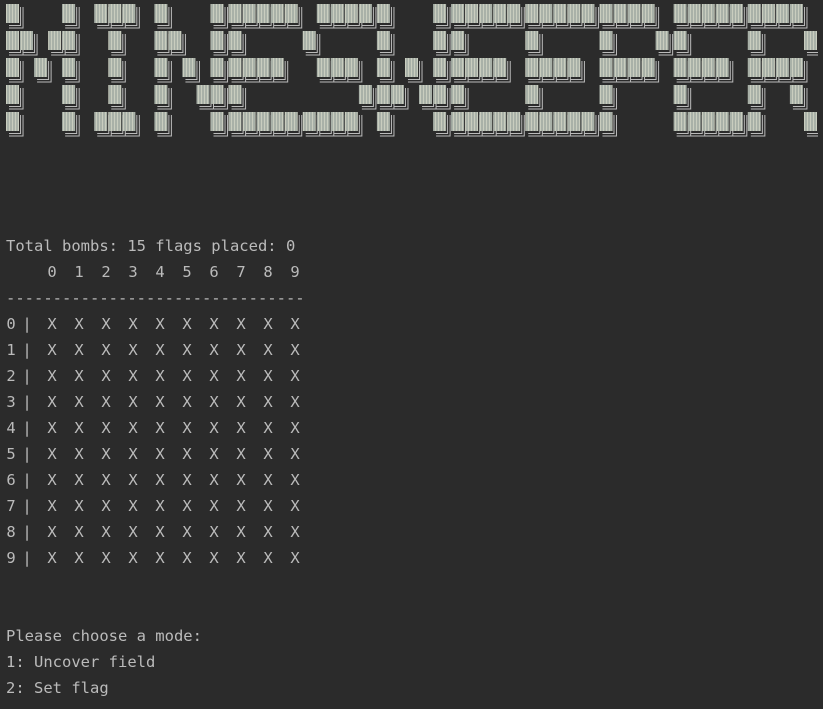  What do you see at coordinates (214, 272) in the screenshot?
I see `column-label: 6` at bounding box center [214, 272].